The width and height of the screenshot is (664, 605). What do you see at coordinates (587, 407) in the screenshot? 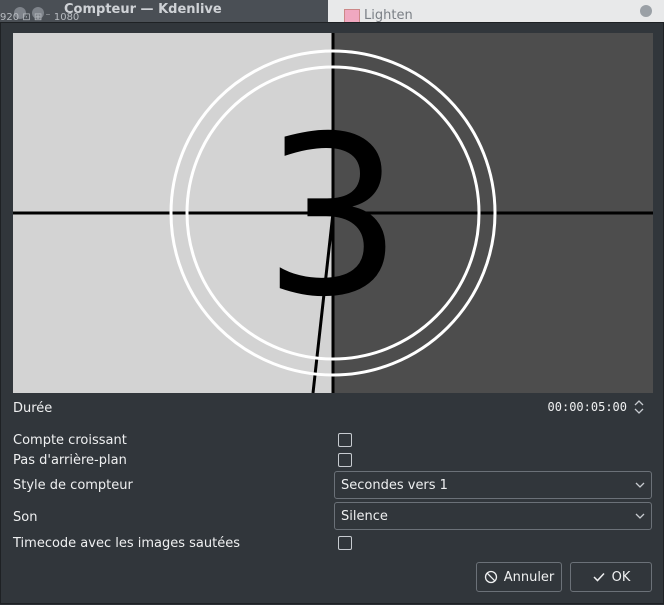
I see `duration-value: 00:00:05:00` at bounding box center [587, 407].